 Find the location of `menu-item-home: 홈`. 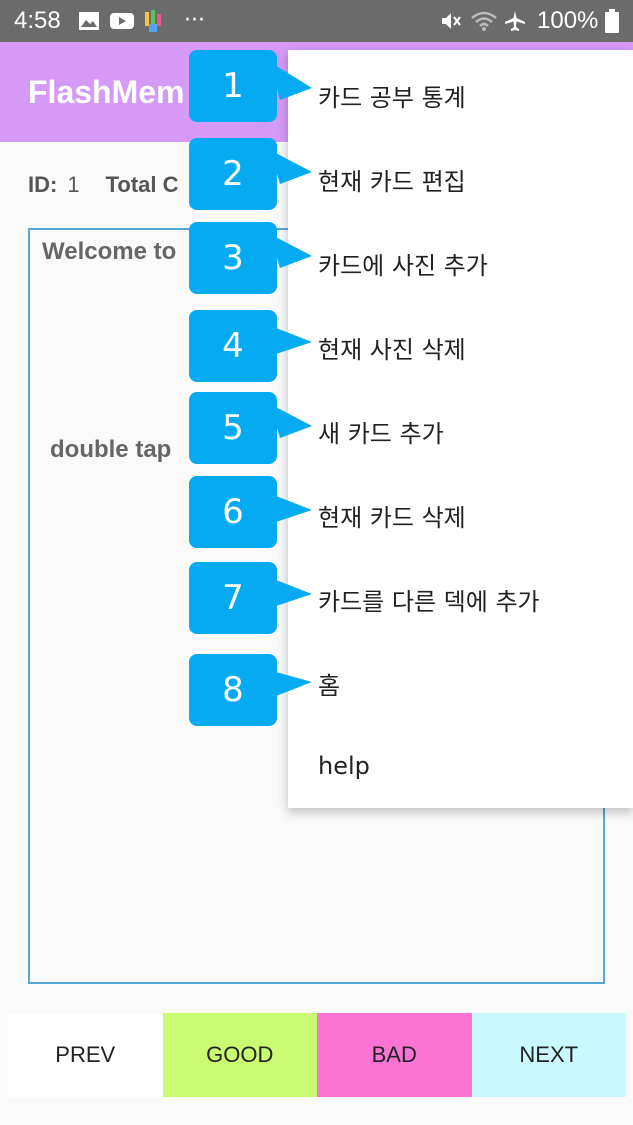

menu-item-home: 홈 is located at coordinates (329, 683).